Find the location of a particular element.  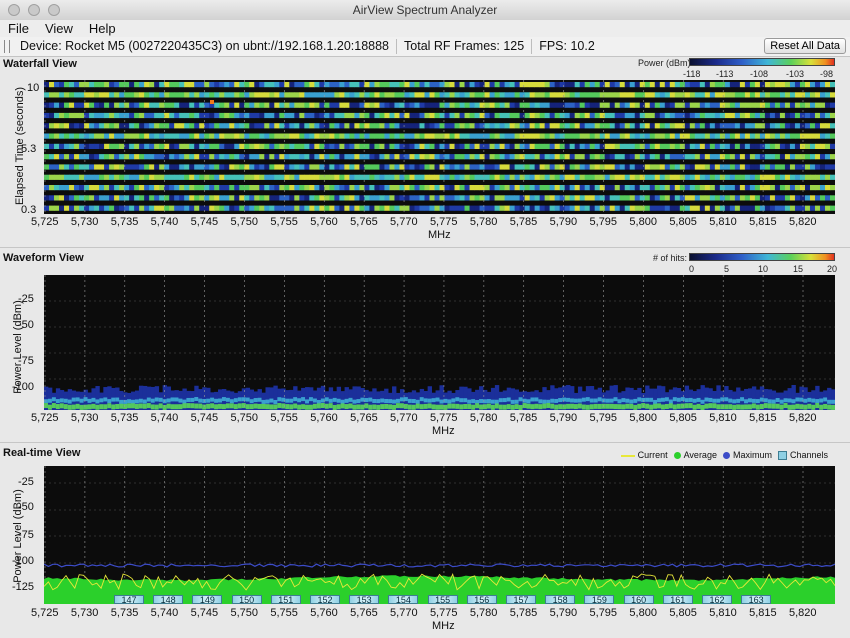

channel-153: 153 is located at coordinates (364, 600).